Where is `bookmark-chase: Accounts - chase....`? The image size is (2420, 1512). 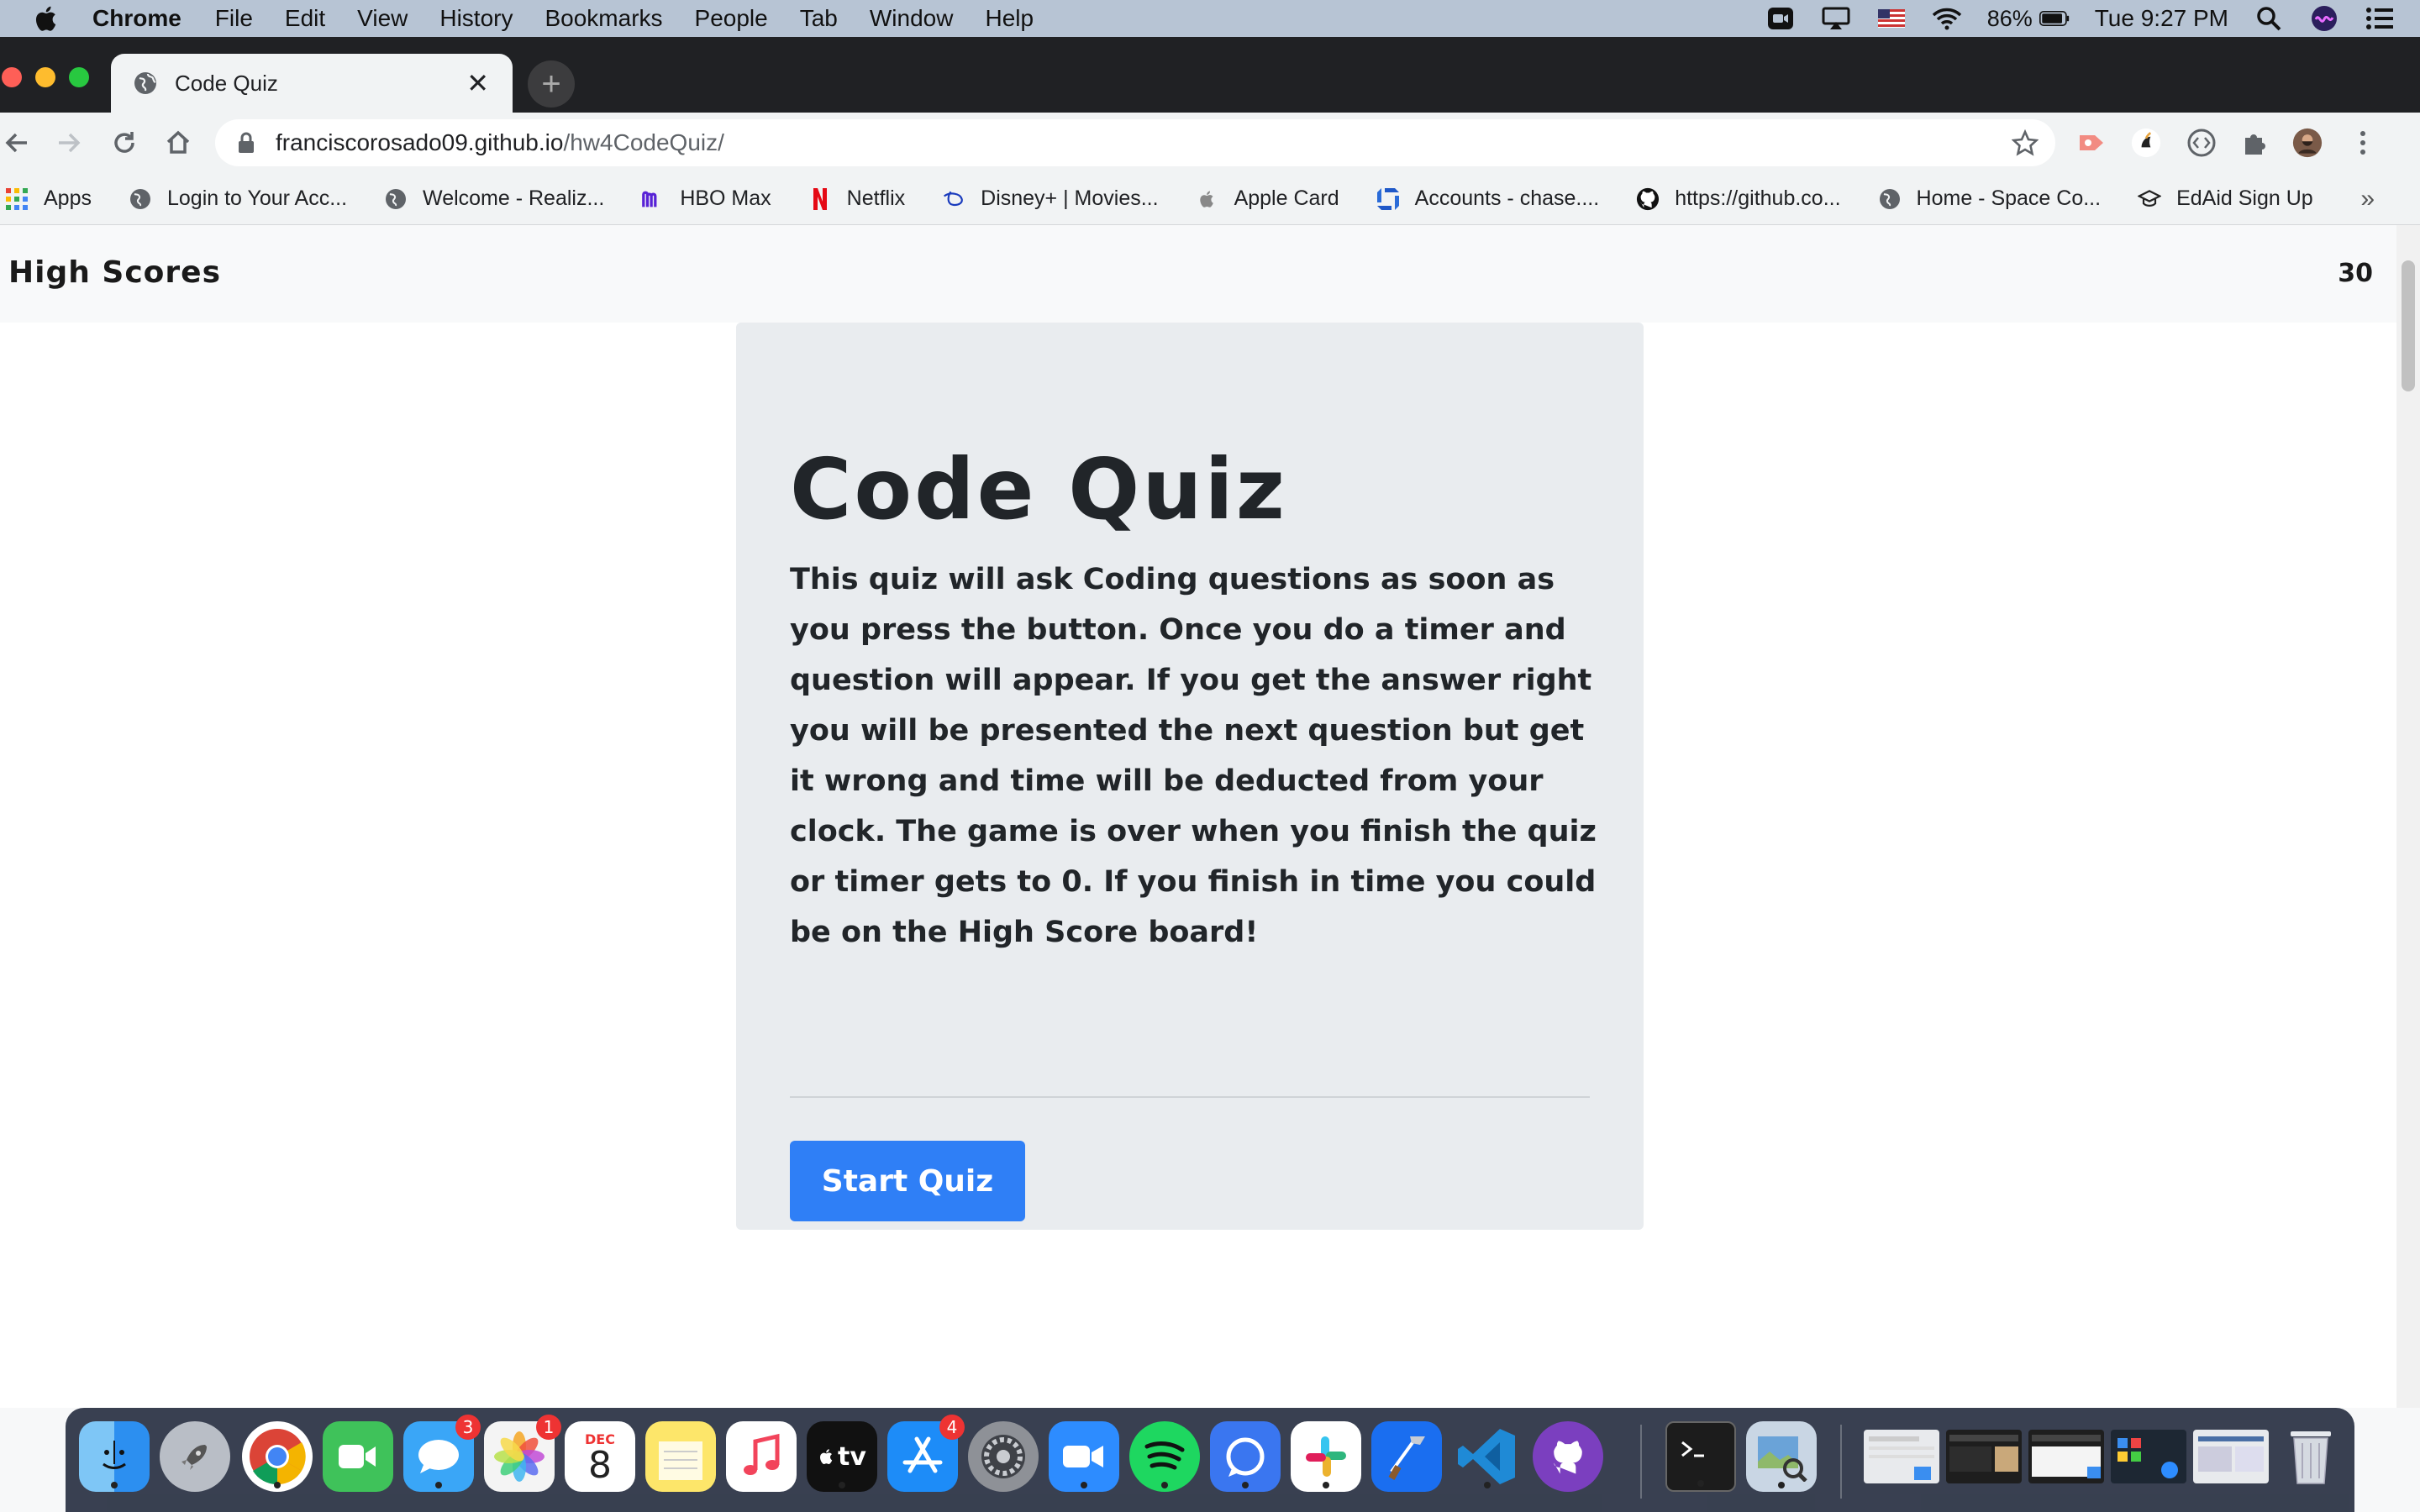 bookmark-chase: Accounts - chase.... is located at coordinates (1488, 198).